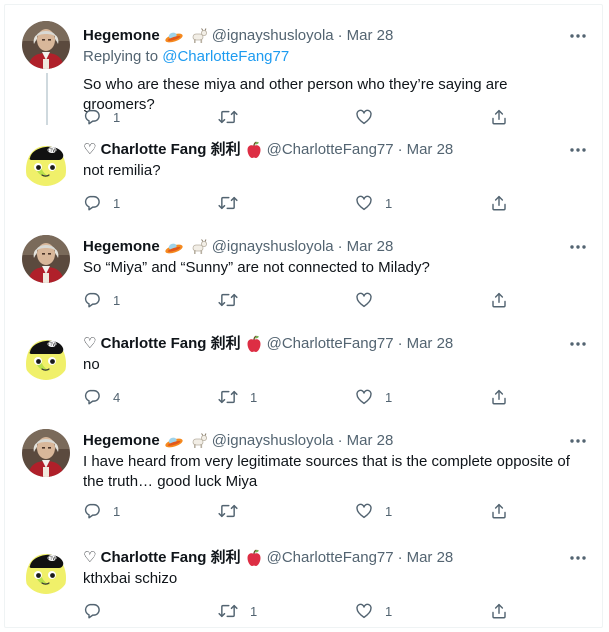 This screenshot has height=632, width=609. Describe the element at coordinates (303, 300) in the screenshot. I see `tweet-actions: 1` at that location.